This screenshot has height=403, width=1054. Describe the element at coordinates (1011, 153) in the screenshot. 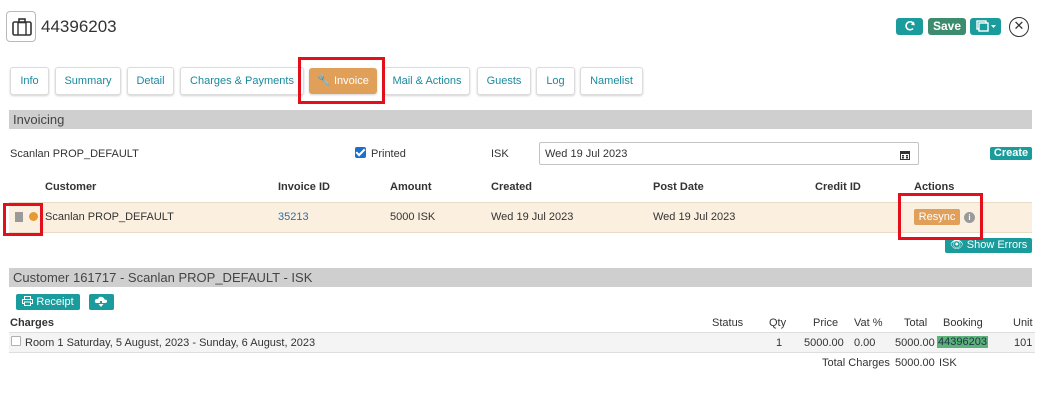

I see `create-invoice-button: Create` at that location.